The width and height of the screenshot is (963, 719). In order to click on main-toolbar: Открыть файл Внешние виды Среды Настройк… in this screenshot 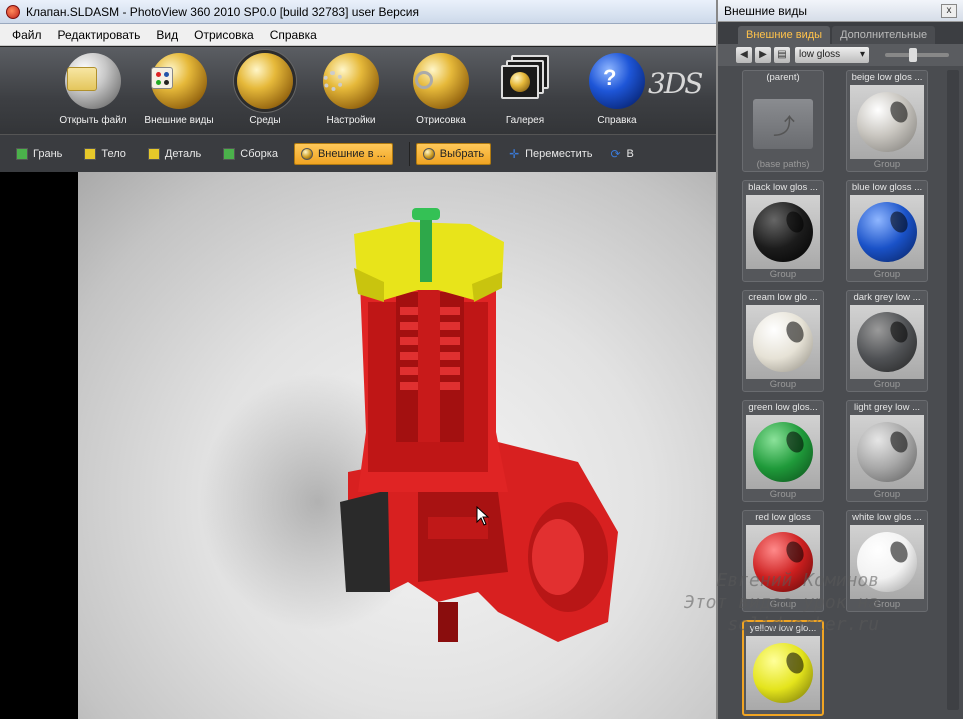, I will do `click(358, 90)`.